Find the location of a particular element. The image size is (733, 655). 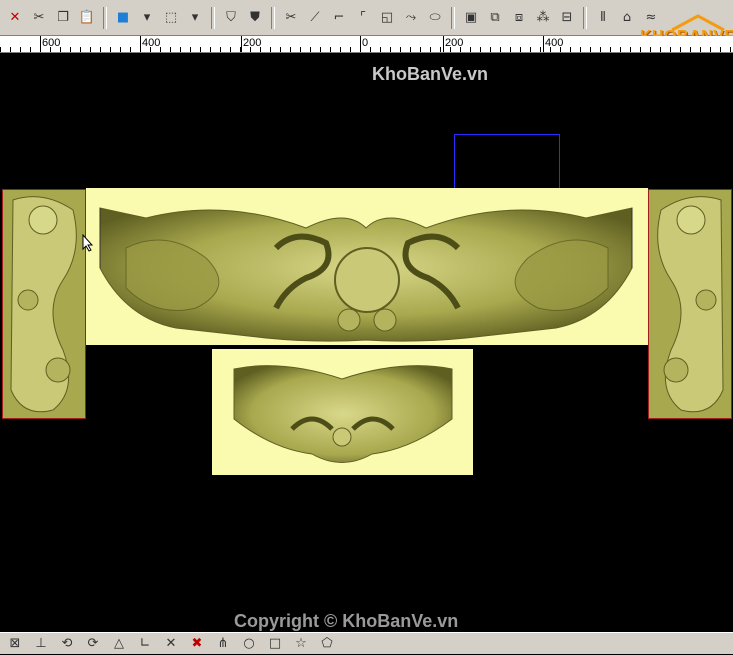

paste-icon: 📋 is located at coordinates (87, 18).